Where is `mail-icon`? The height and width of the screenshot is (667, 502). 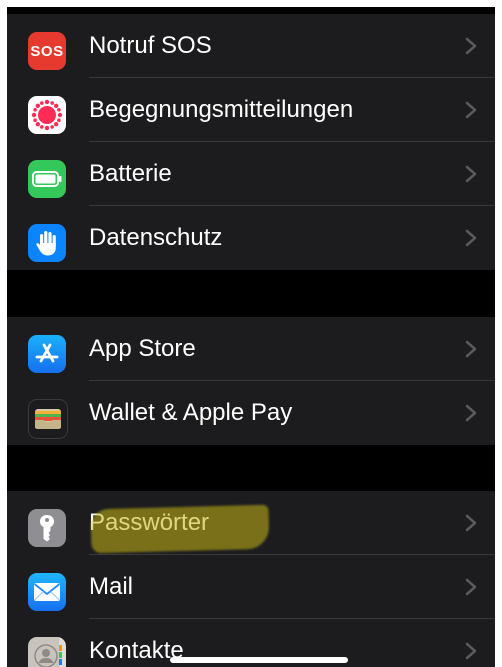 mail-icon is located at coordinates (47, 592).